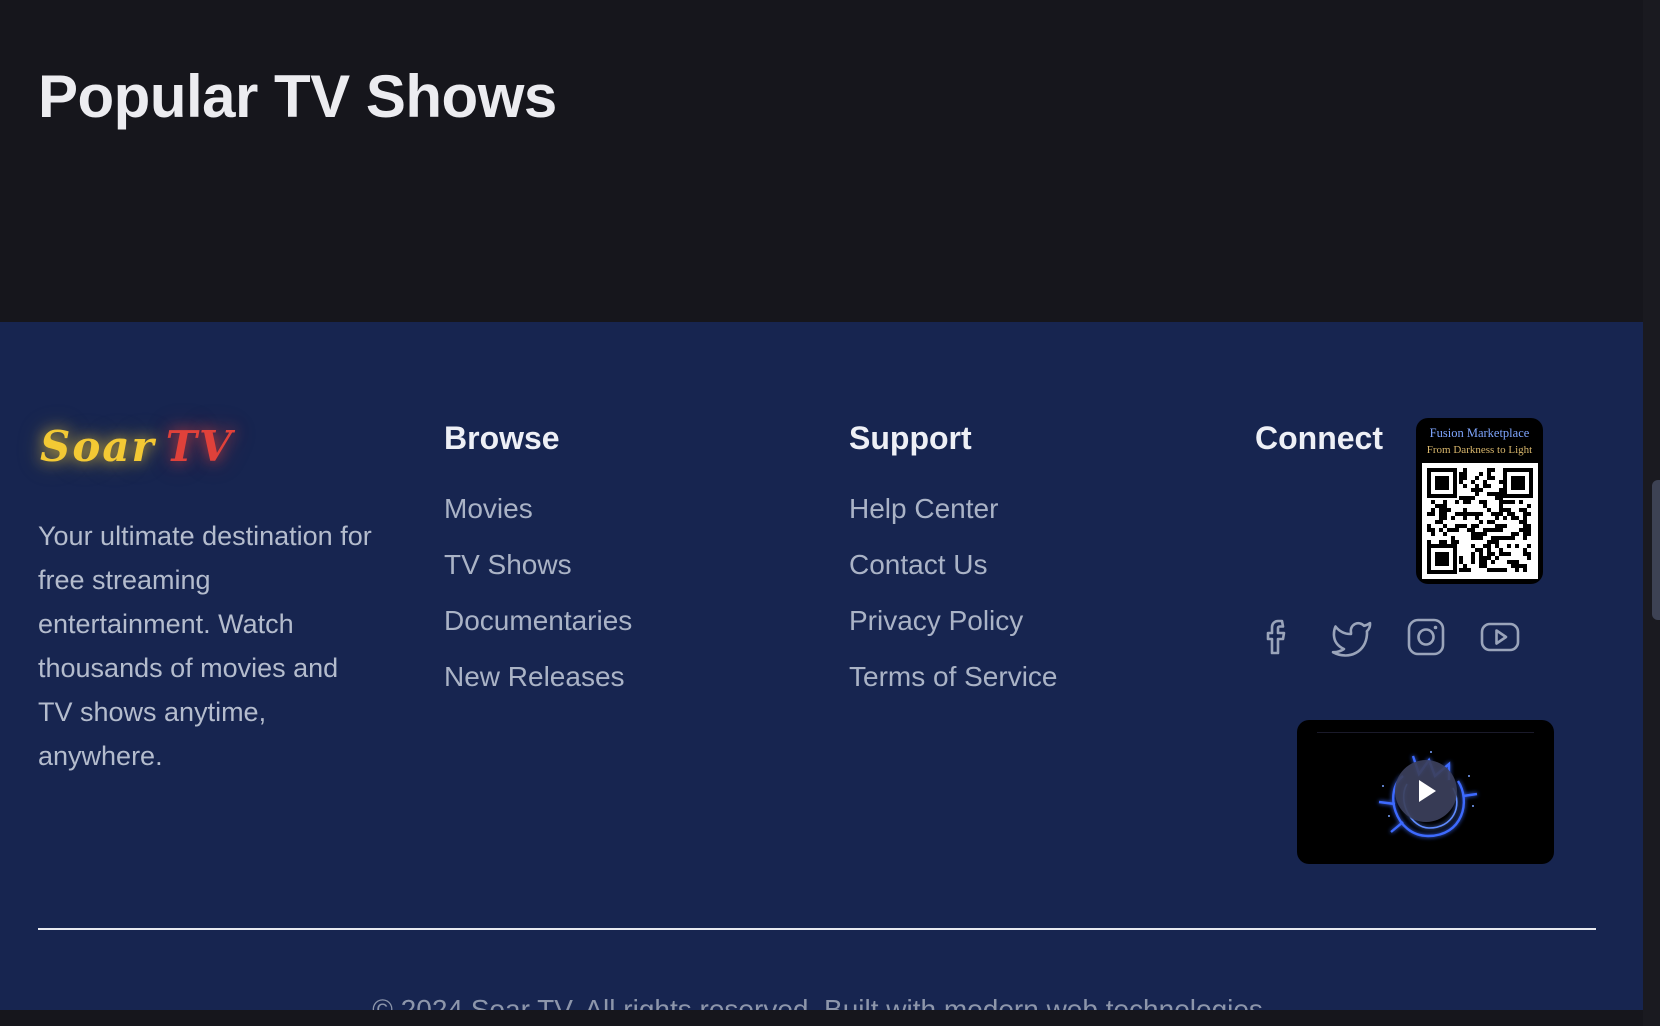 This screenshot has width=1660, height=1026. What do you see at coordinates (1479, 450) in the screenshot?
I see `qr-card-subtitle: From Darkness to Light` at bounding box center [1479, 450].